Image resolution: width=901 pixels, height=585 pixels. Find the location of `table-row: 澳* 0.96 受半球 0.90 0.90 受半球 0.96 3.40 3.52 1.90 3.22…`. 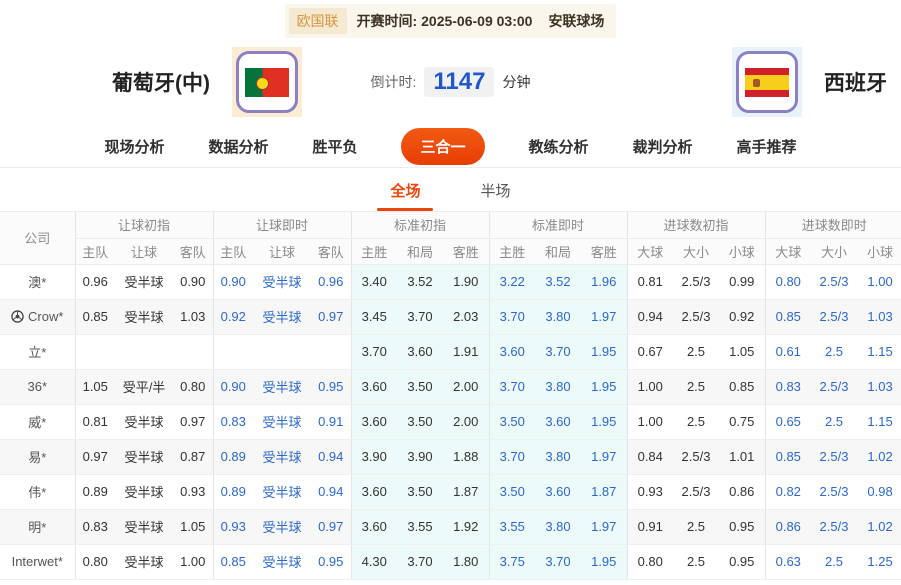

table-row: 澳* 0.96 受半球 0.90 0.90 受半球 0.96 3.40 3.52 1.90 3.22… is located at coordinates (450, 282).